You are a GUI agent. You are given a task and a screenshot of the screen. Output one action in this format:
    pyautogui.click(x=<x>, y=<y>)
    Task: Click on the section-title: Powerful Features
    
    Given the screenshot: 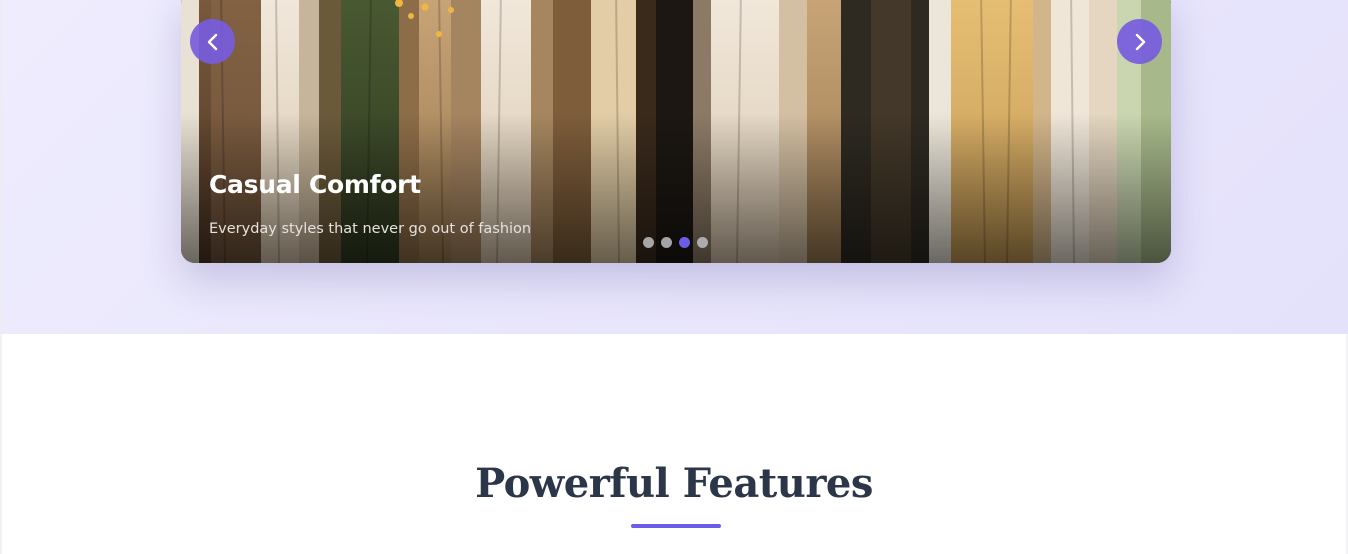 What is the action you would take?
    pyautogui.click(x=674, y=483)
    